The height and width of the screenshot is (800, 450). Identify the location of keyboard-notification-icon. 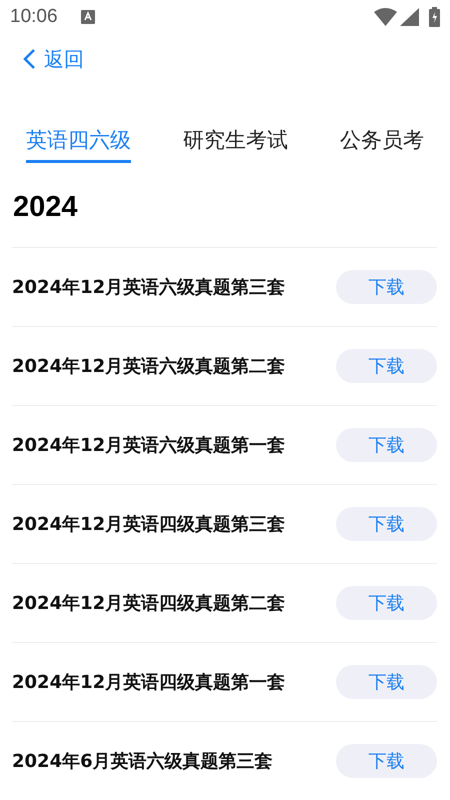
(87, 17).